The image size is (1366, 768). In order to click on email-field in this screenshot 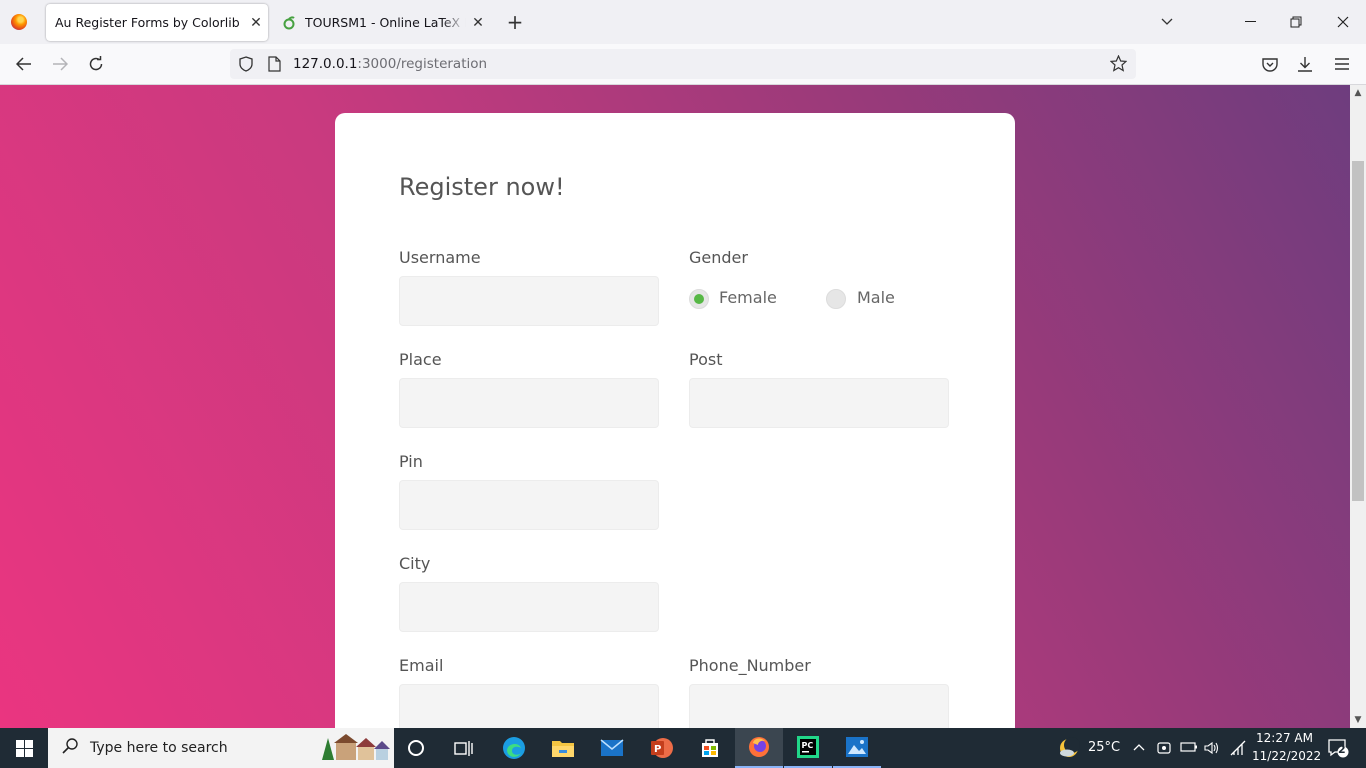, I will do `click(529, 706)`.